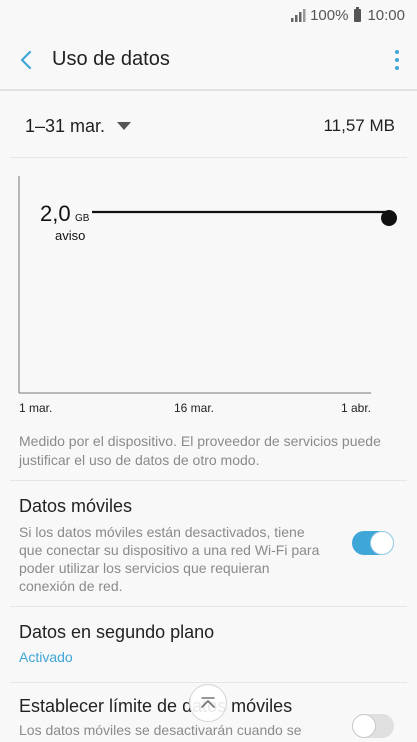  What do you see at coordinates (386, 15) in the screenshot?
I see `status-time: 10:00` at bounding box center [386, 15].